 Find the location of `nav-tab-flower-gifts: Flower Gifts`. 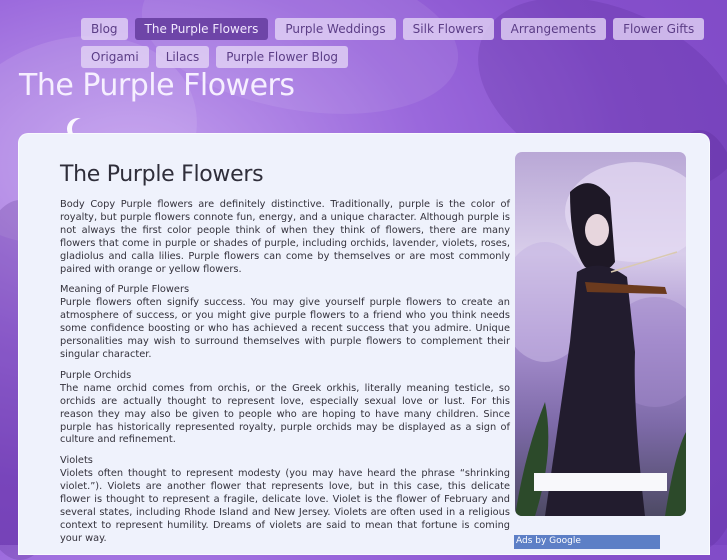

nav-tab-flower-gifts: Flower Gifts is located at coordinates (659, 29).